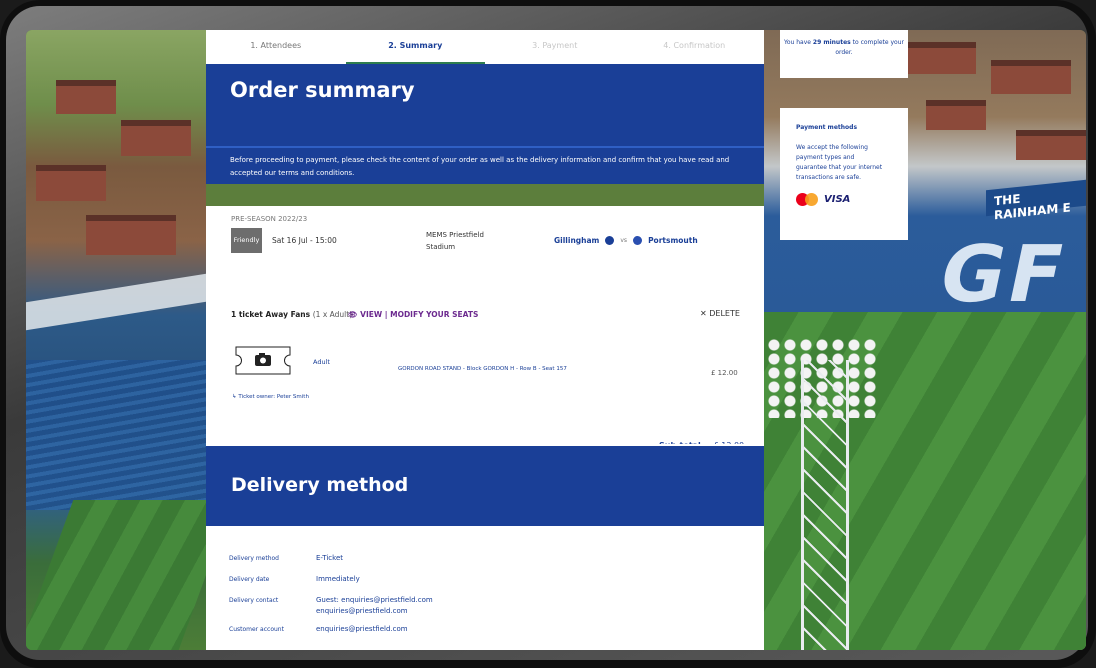  Describe the element at coordinates (332, 314) in the screenshot. I see `ticket-detail: (1 x Adult)` at that location.